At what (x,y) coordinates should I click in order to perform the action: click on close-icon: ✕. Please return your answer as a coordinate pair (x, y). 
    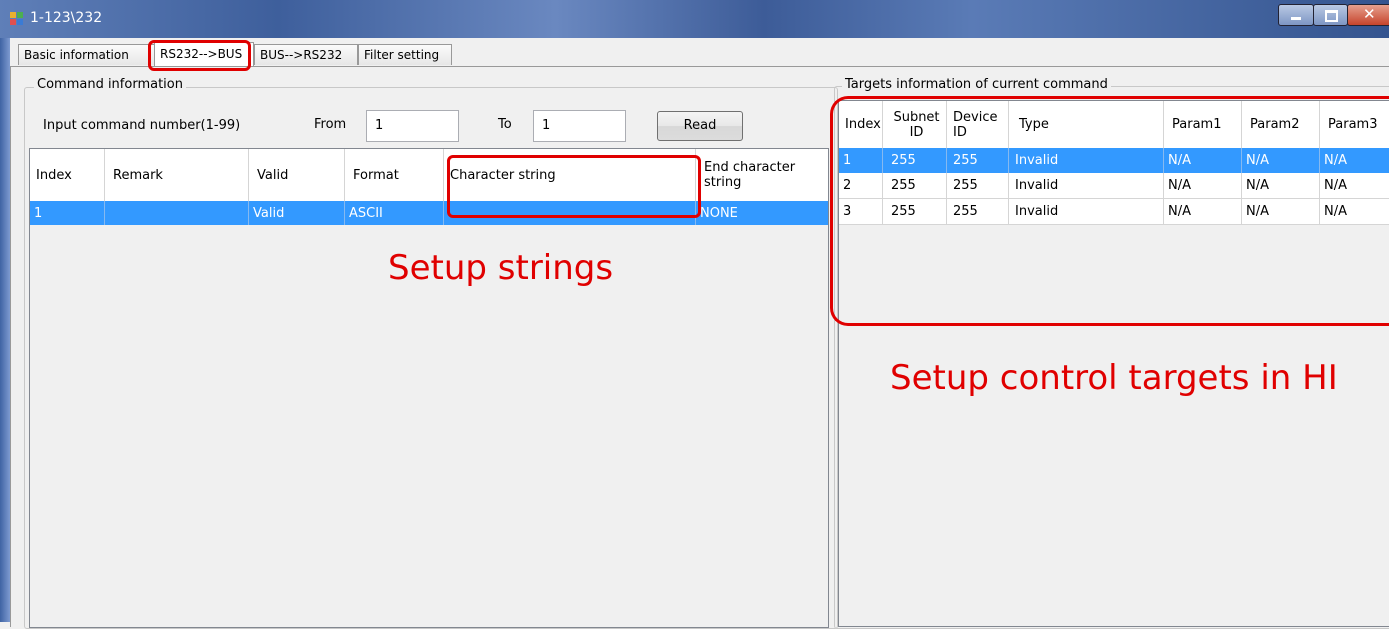
    Looking at the image, I should click on (1369, 14).